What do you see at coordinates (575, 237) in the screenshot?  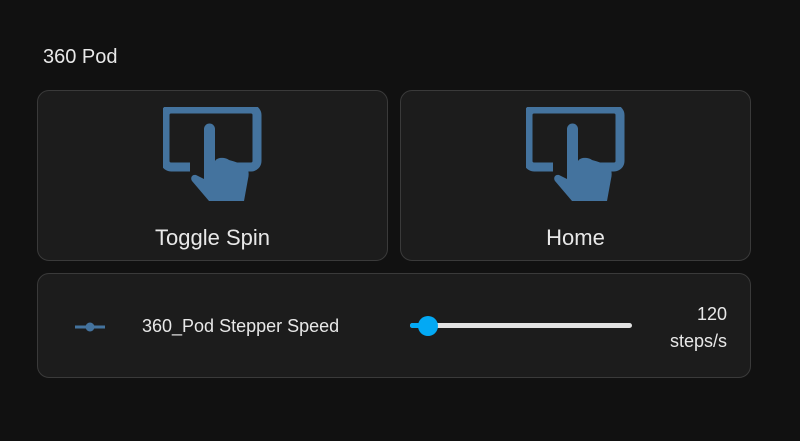 I see `home-label: Home` at bounding box center [575, 237].